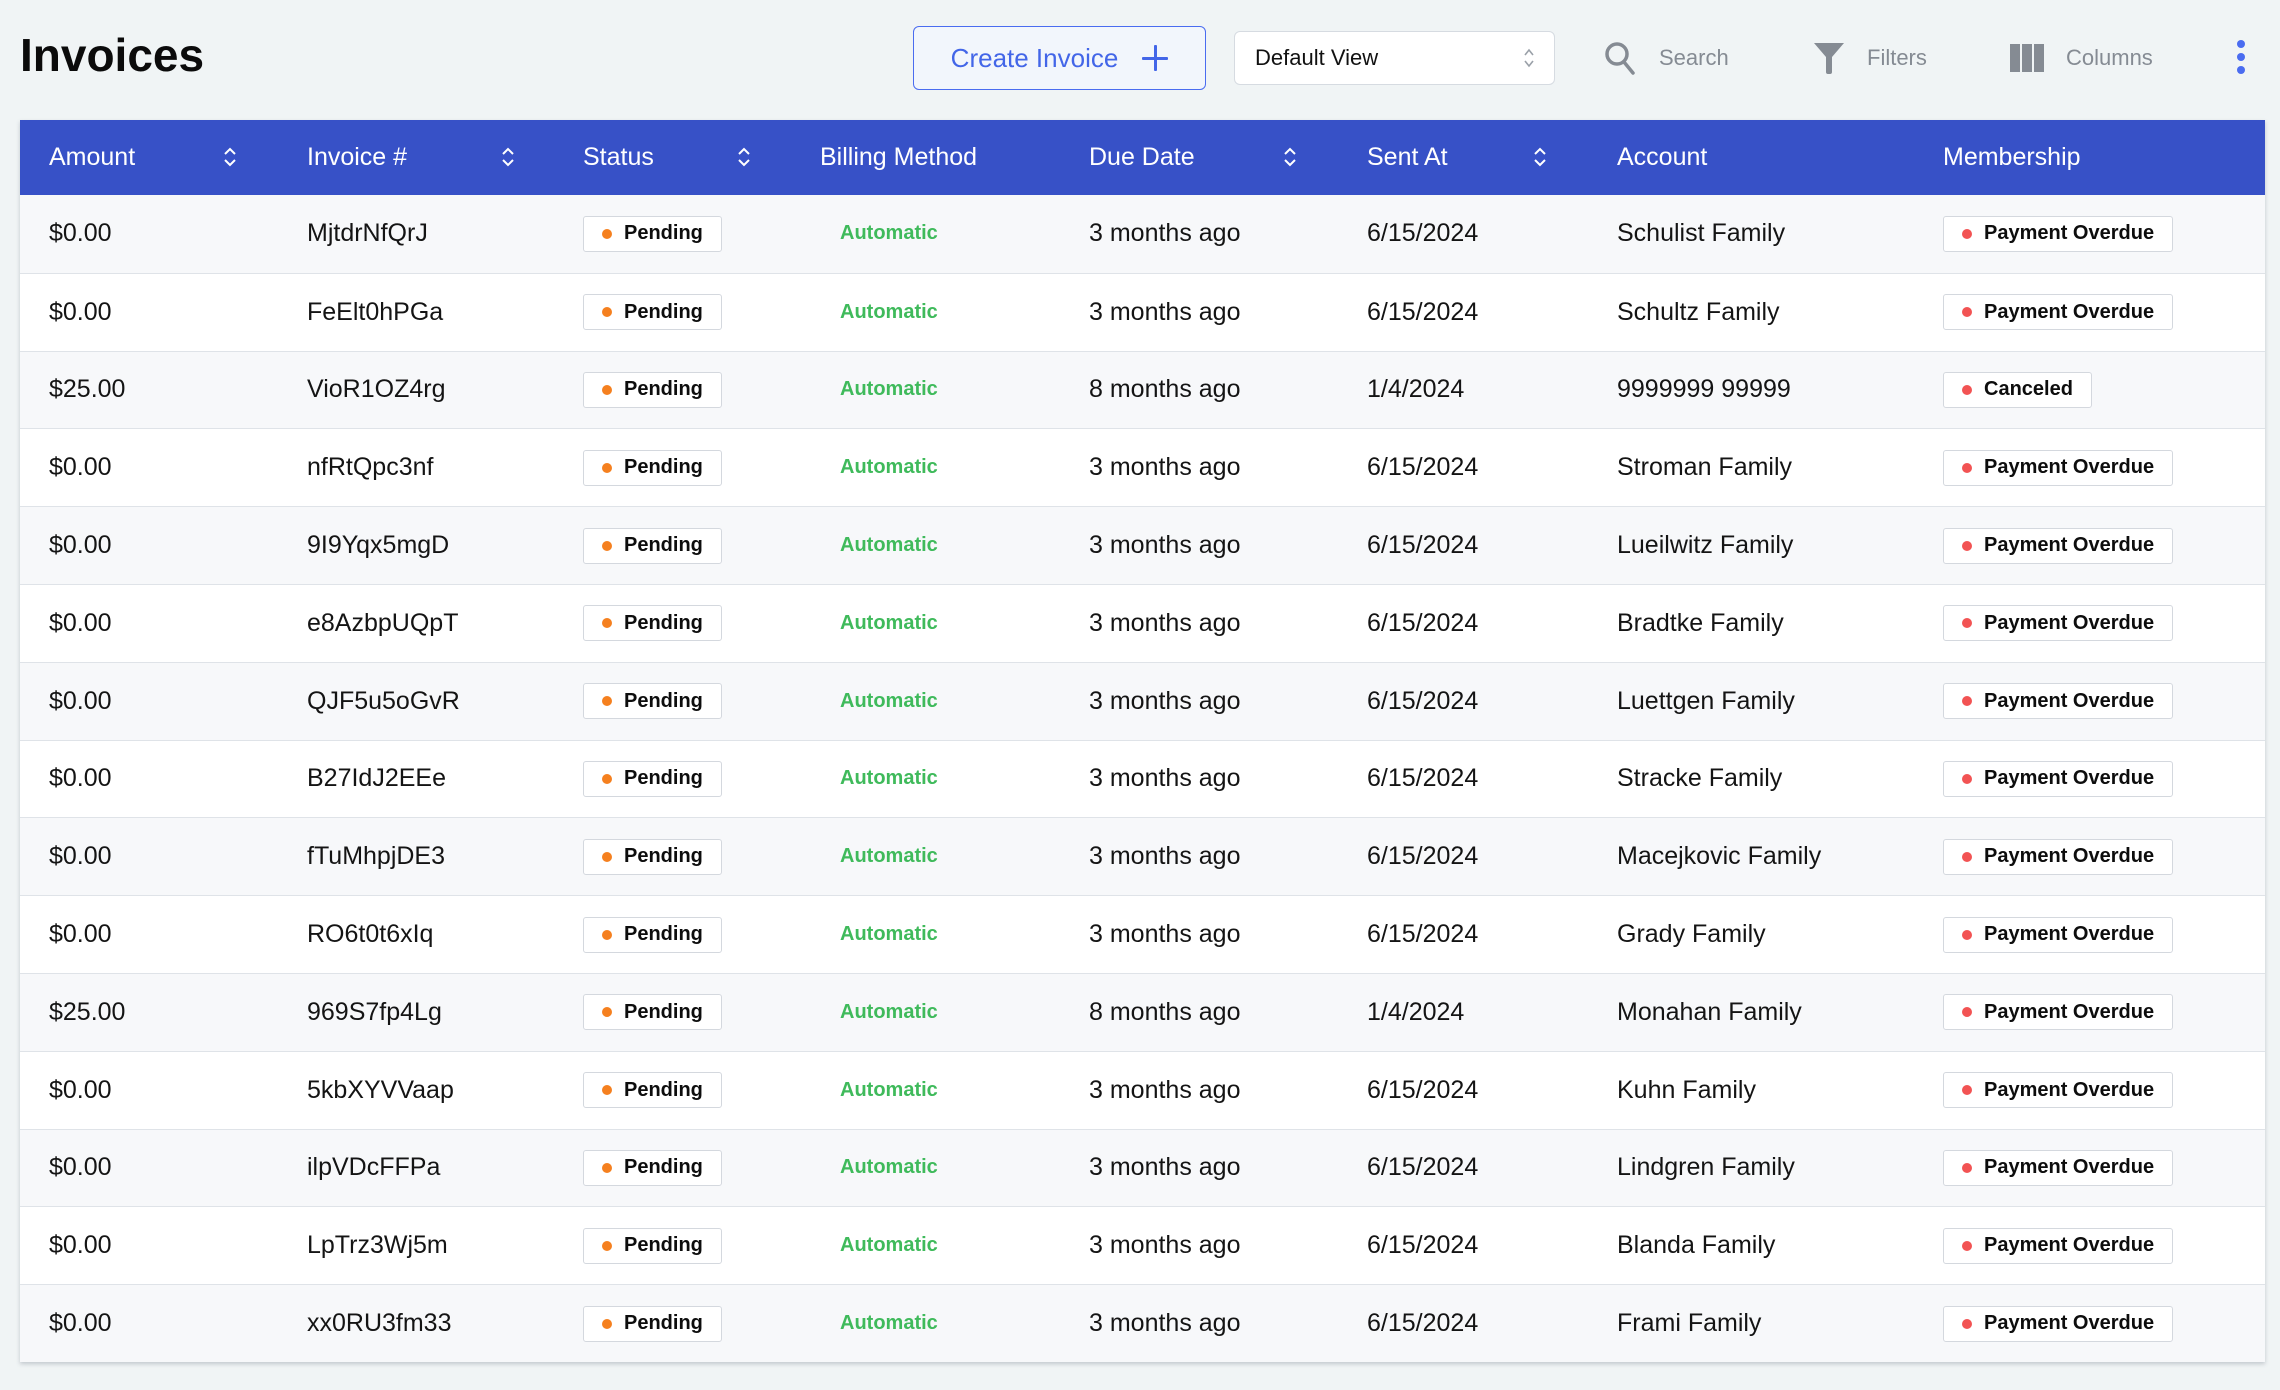 The image size is (2280, 1390). Describe the element at coordinates (2081, 58) in the screenshot. I see `columns-button: Columns` at that location.